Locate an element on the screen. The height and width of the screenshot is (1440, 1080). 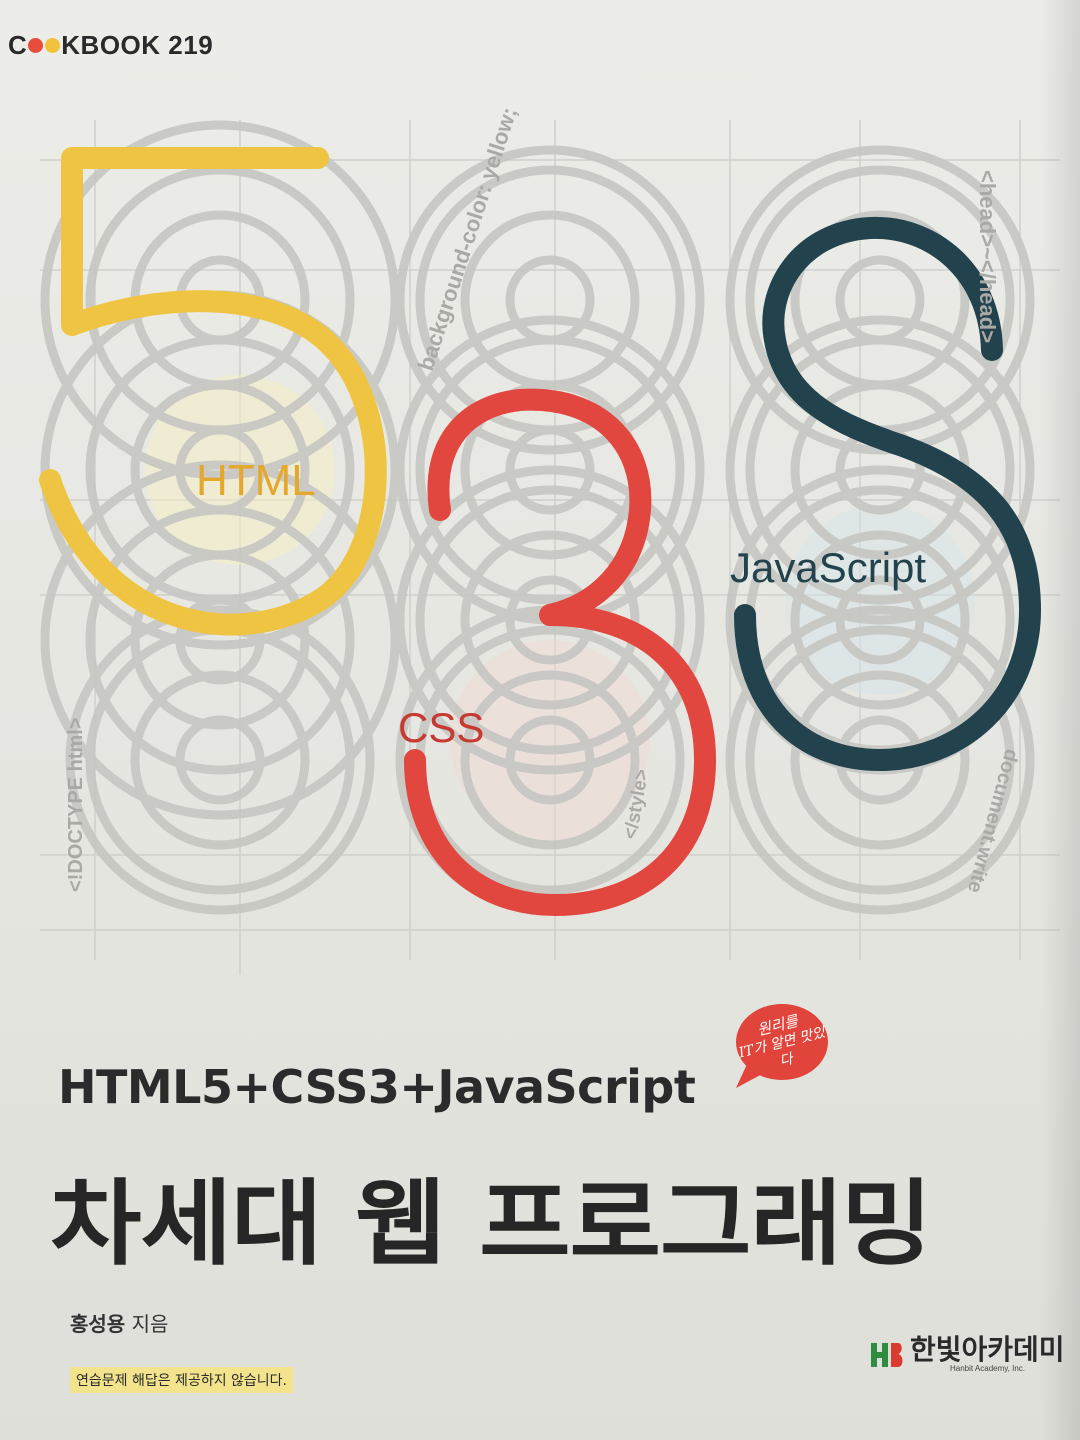
series-dot-yellow is located at coordinates (53, 45).